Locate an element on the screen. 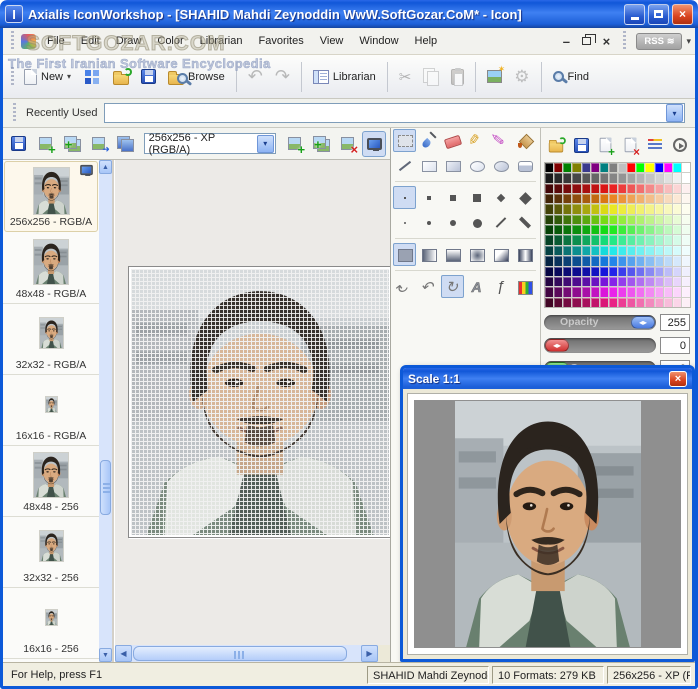 The width and height of the screenshot is (698, 689). gradient-radial-tool is located at coordinates (476, 254).